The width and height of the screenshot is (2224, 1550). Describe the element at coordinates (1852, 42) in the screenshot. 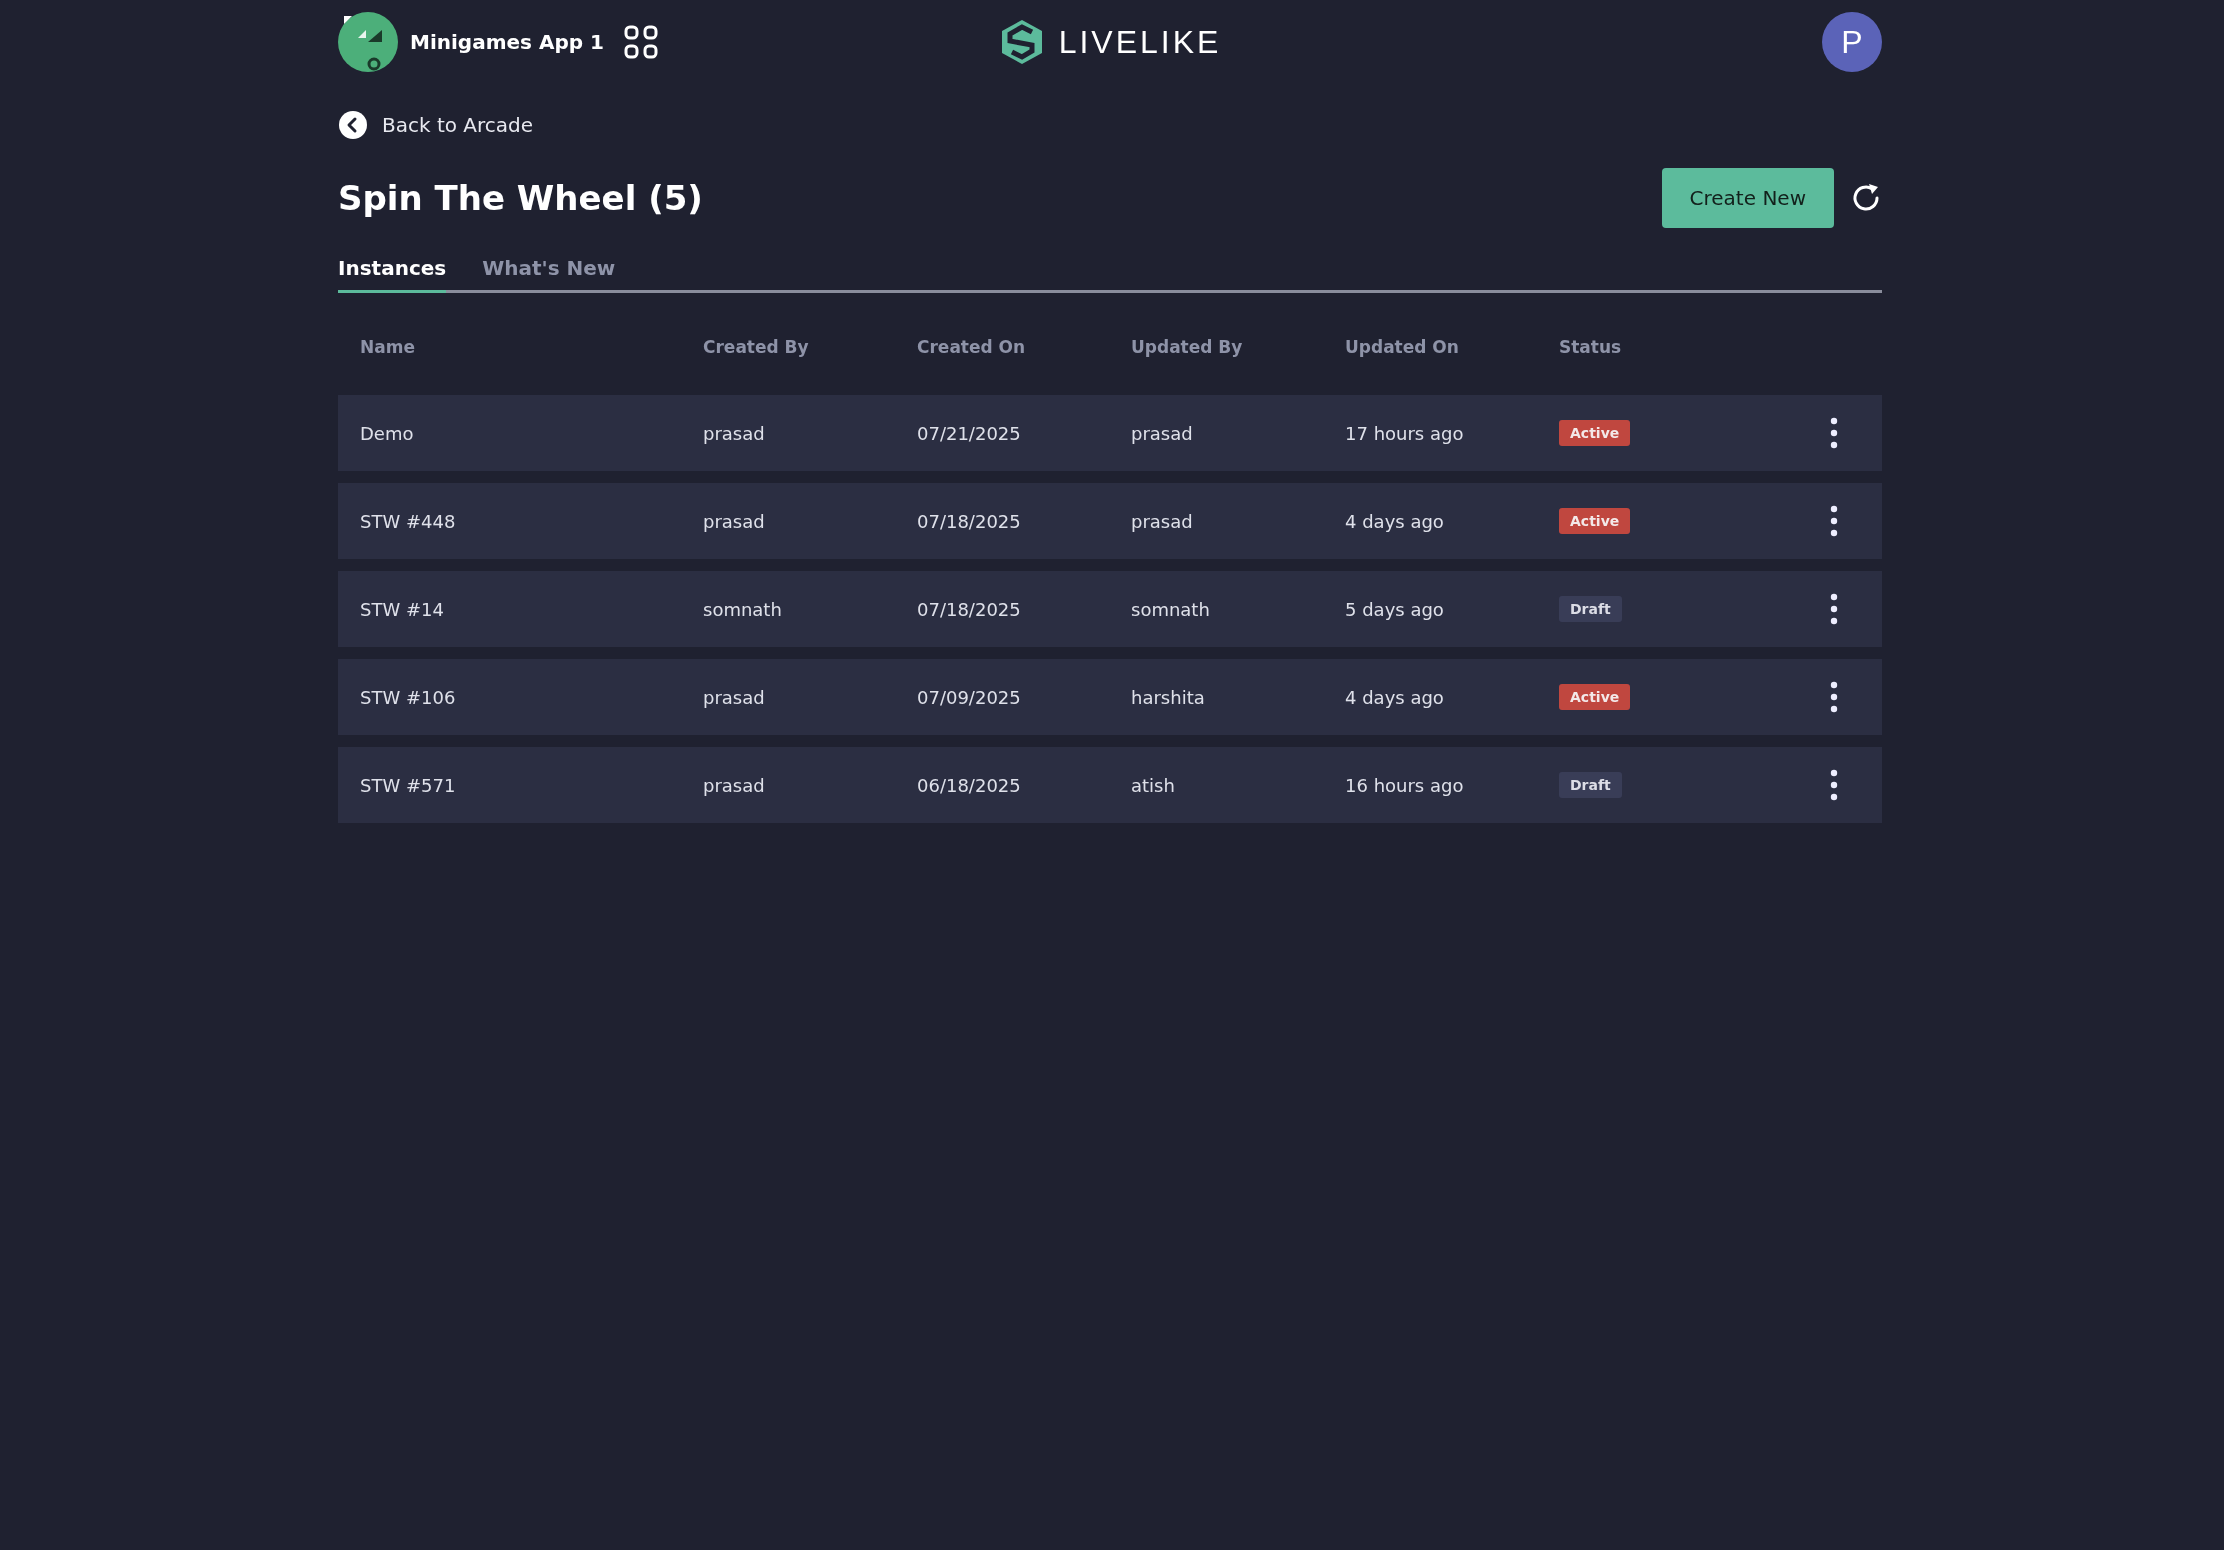

I see `user-avatar: P` at that location.